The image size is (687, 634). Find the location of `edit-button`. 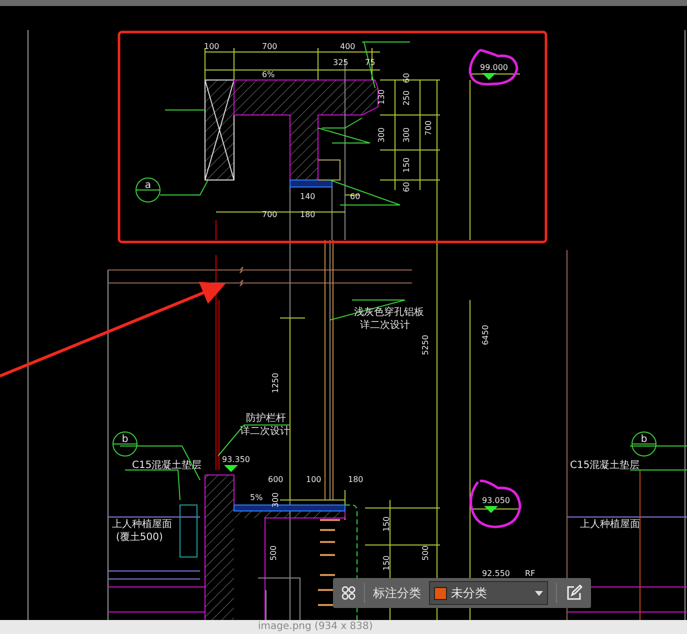

edit-button is located at coordinates (574, 593).